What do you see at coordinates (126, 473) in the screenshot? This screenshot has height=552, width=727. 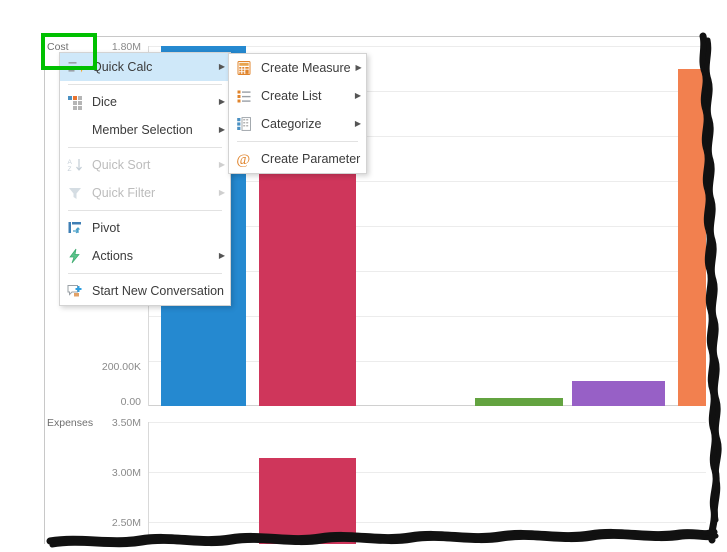 I see `ytick-exp-1: 3.00M` at bounding box center [126, 473].